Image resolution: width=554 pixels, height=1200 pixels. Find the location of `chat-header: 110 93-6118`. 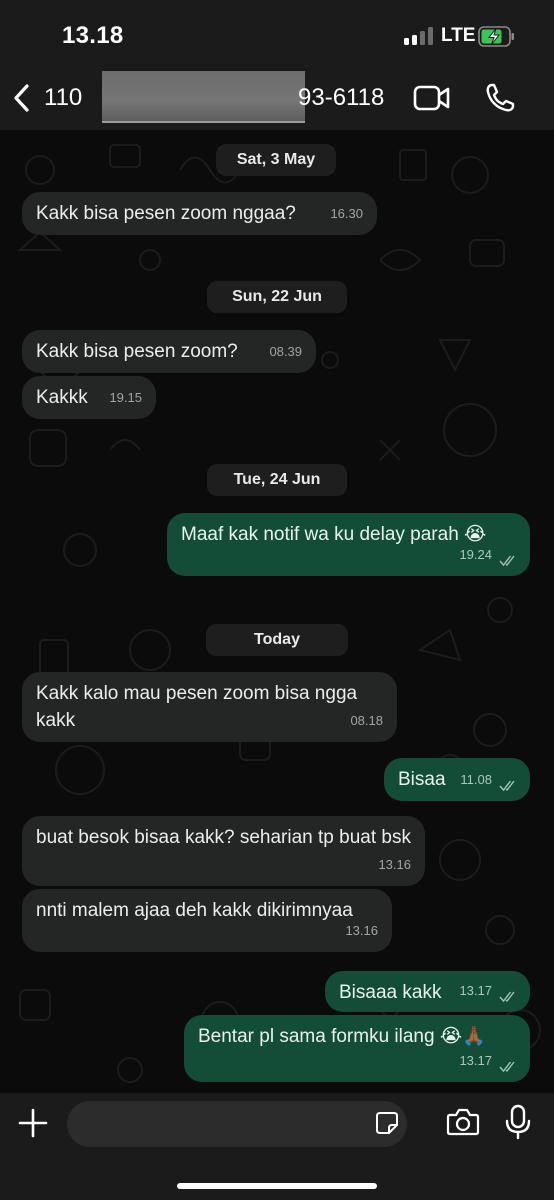

chat-header: 110 93-6118 is located at coordinates (277, 100).